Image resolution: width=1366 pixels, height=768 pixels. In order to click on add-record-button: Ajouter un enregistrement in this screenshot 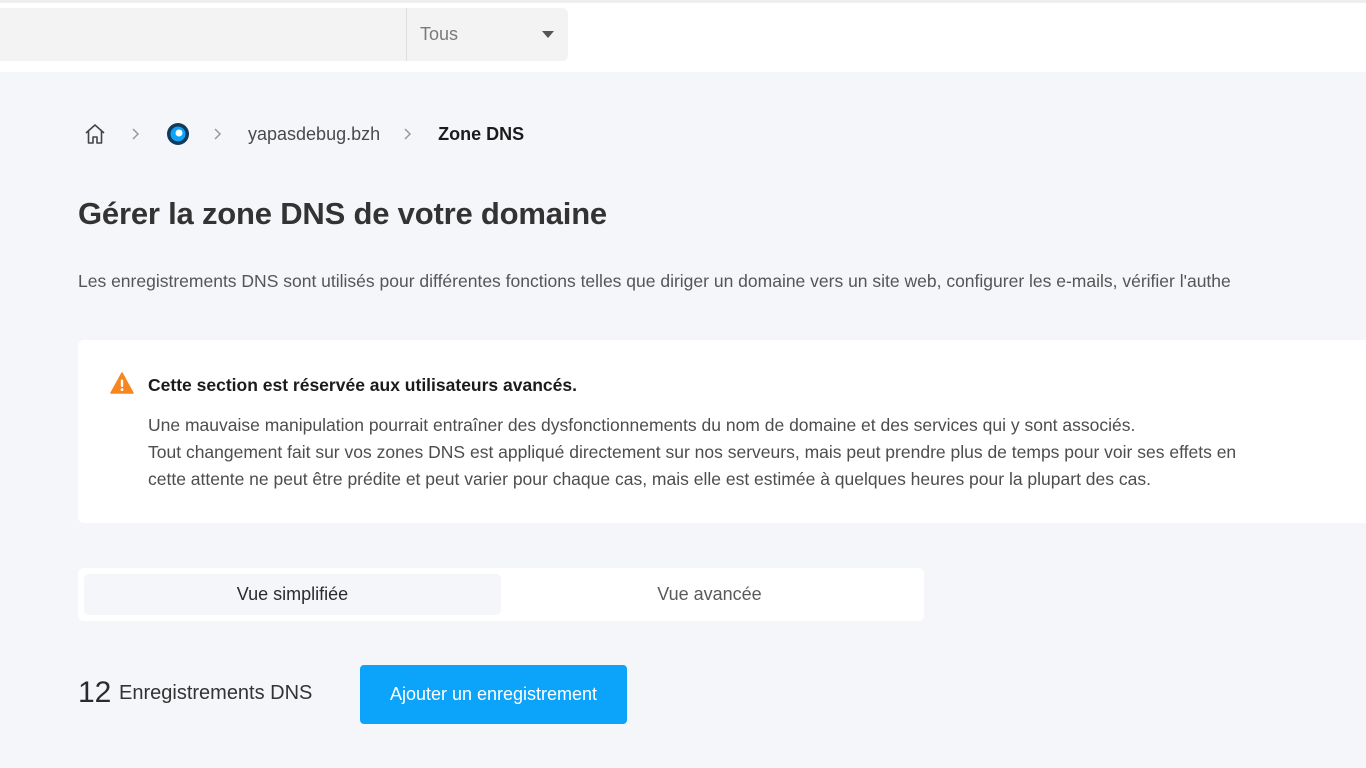, I will do `click(493, 694)`.